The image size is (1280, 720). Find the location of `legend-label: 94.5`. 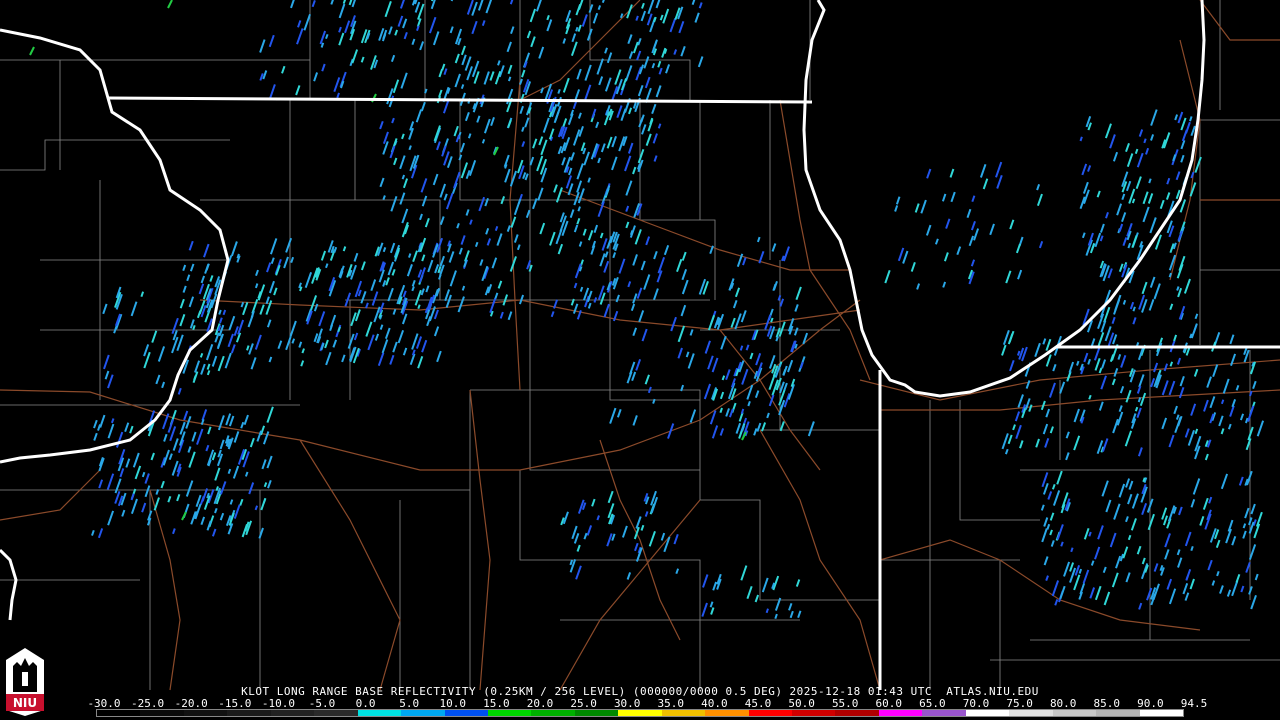

legend-label: 94.5 is located at coordinates (1194, 703).